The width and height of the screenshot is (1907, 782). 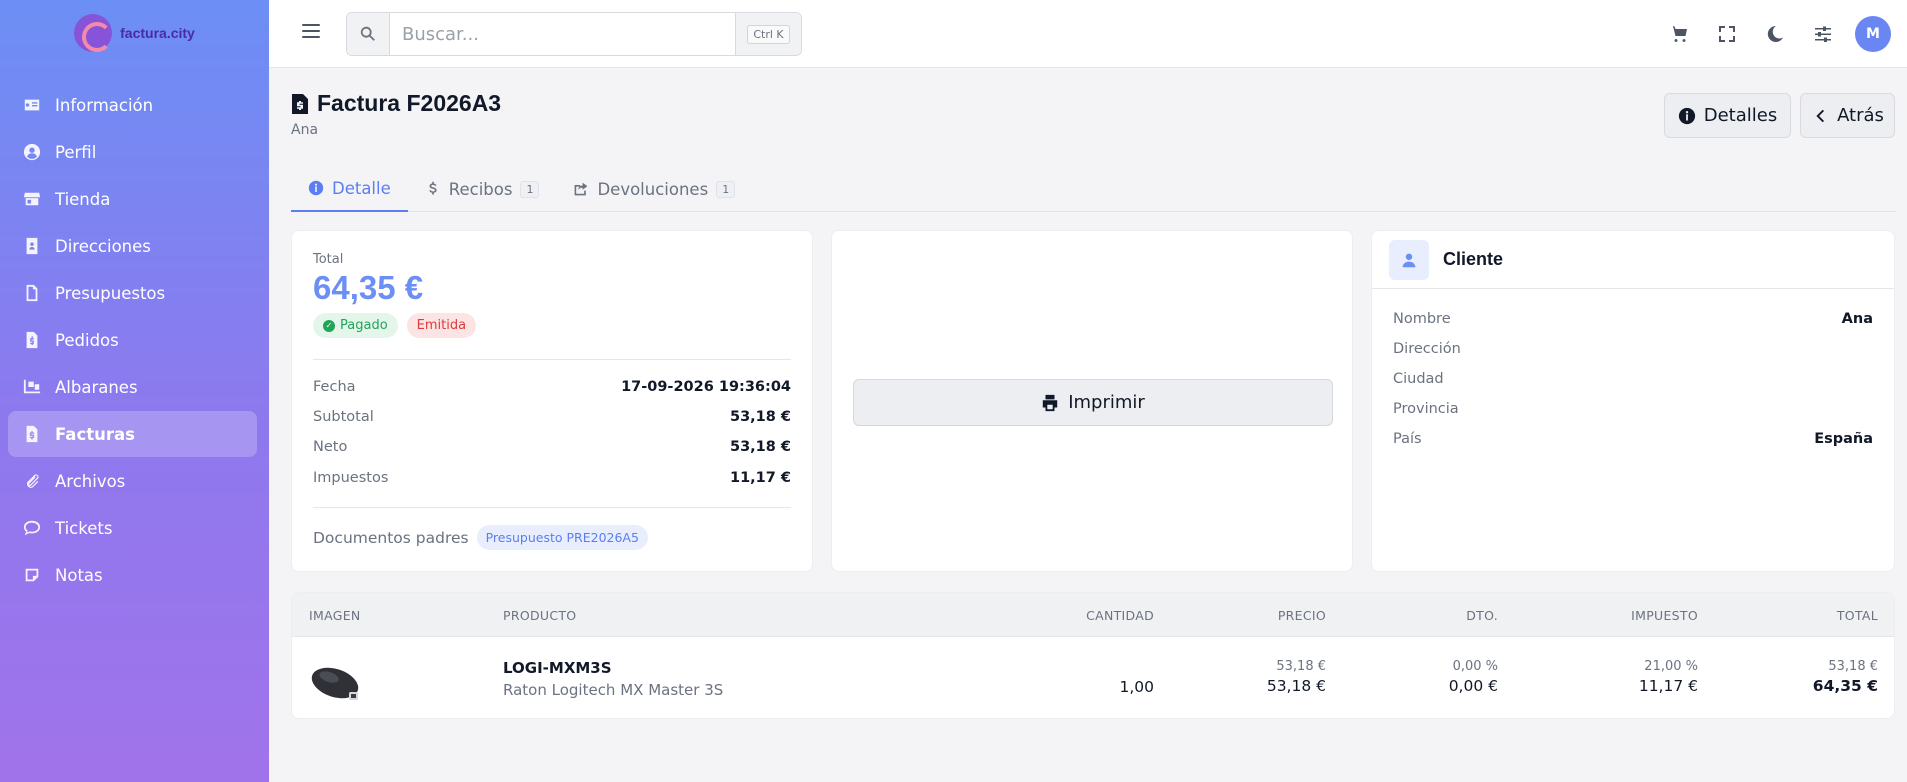 What do you see at coordinates (552, 478) in the screenshot?
I see `summary-row-impuestos: Impuestos 11,17 €` at bounding box center [552, 478].